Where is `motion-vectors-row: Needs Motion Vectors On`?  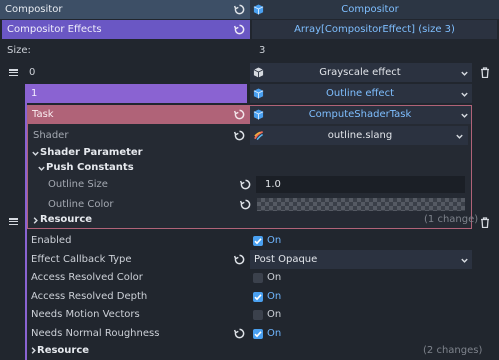 motion-vectors-row: Needs Motion Vectors On is located at coordinates (249, 314).